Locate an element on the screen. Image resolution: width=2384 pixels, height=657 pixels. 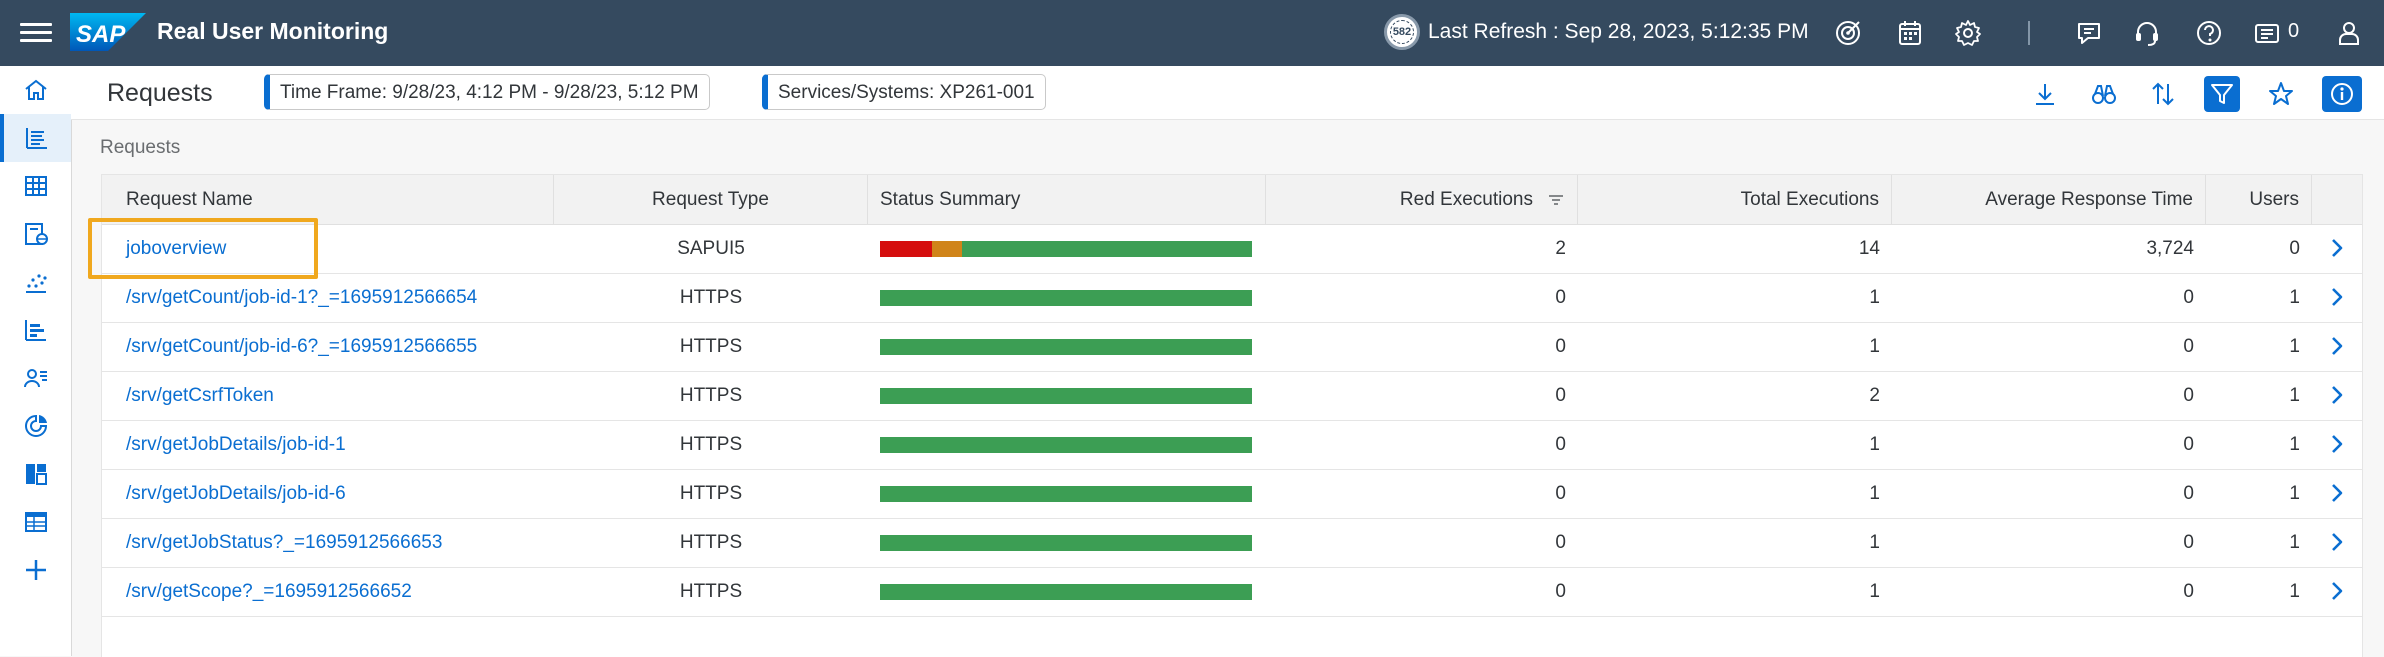
highlight-box is located at coordinates (203, 248).